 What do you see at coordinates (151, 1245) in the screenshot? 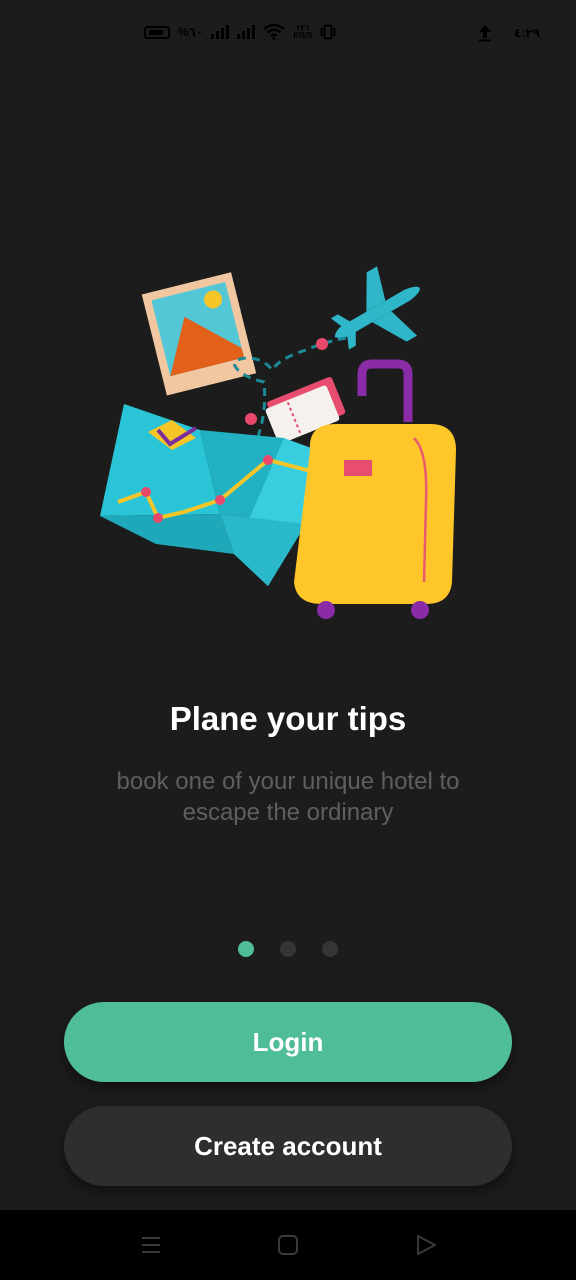
I see `menu-icon` at bounding box center [151, 1245].